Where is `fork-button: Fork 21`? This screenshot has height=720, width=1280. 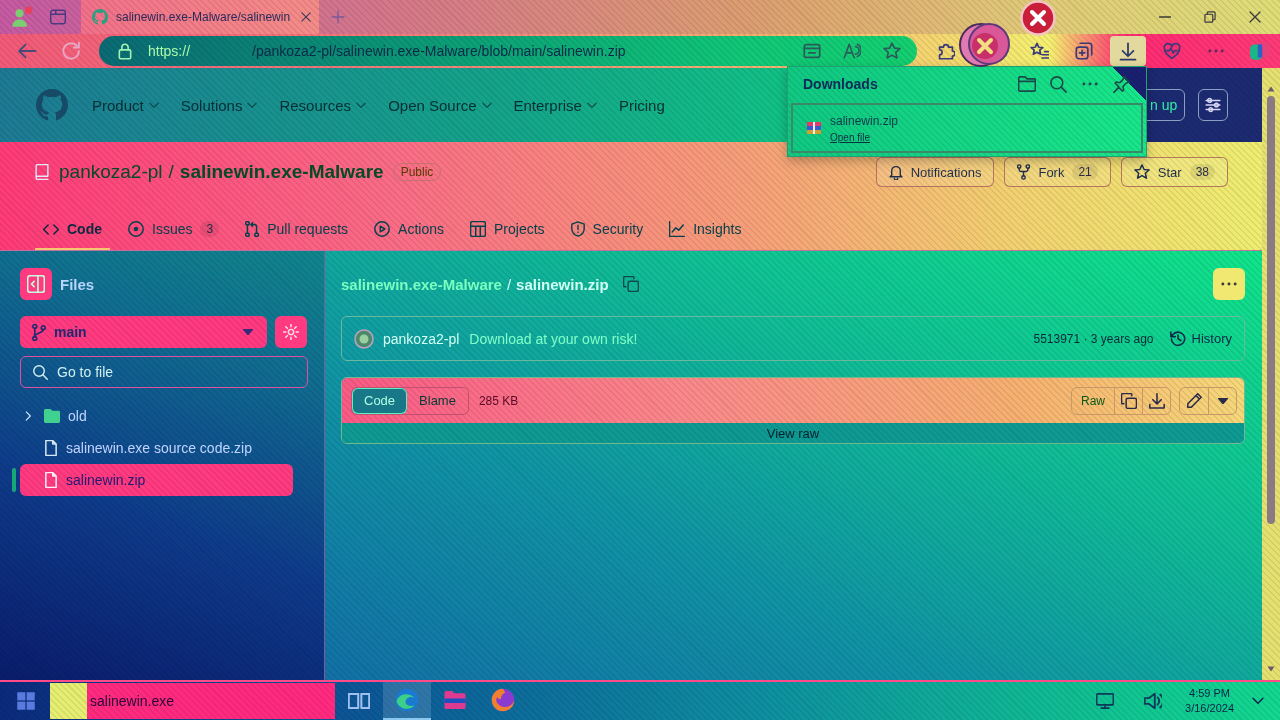
fork-button: Fork 21 is located at coordinates (1057, 172).